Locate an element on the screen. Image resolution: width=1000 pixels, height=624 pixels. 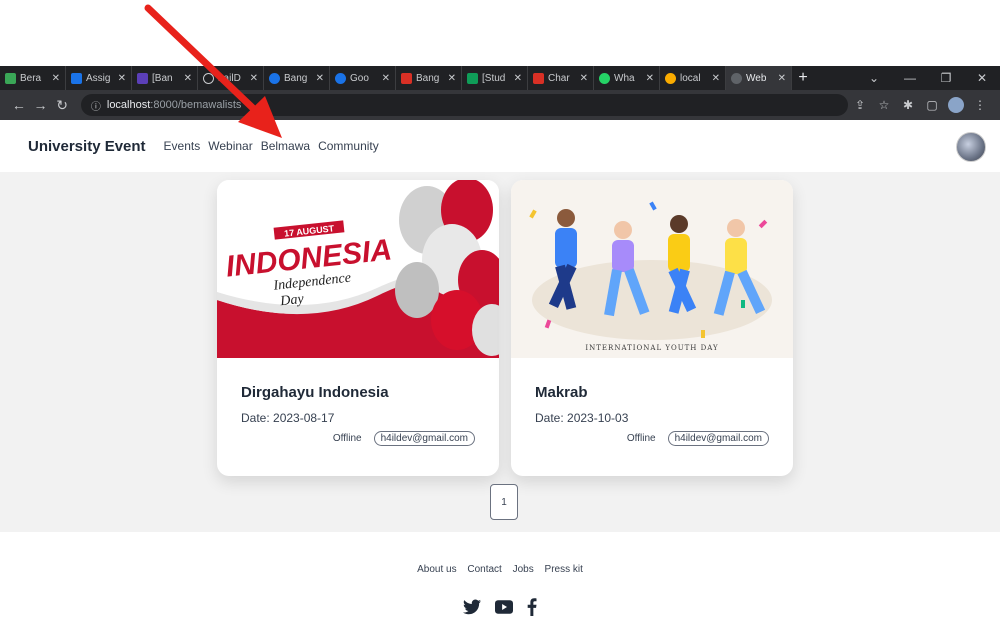
event-date: Date: 2023-10-03 is located at coordinates (582, 418).